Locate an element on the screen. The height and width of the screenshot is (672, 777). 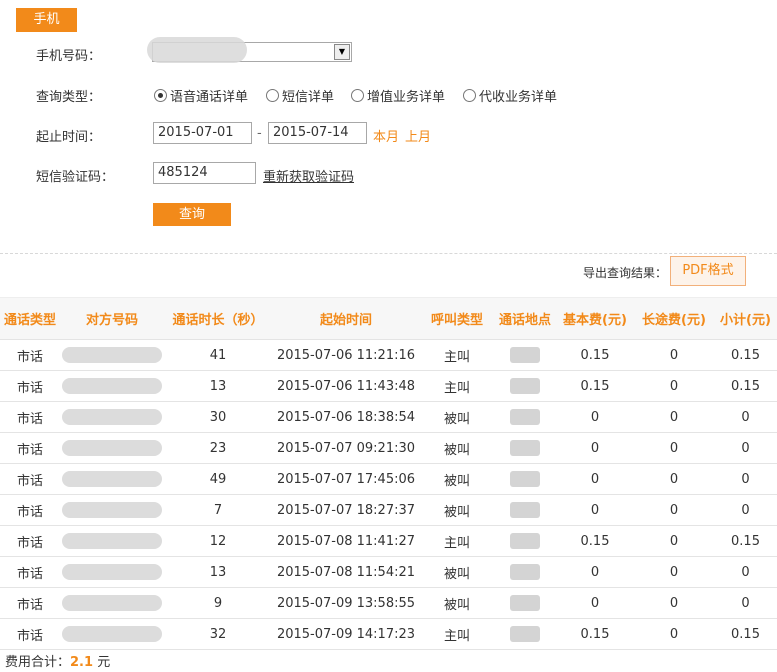
pdf-export-button: PDF格式 is located at coordinates (708, 271).